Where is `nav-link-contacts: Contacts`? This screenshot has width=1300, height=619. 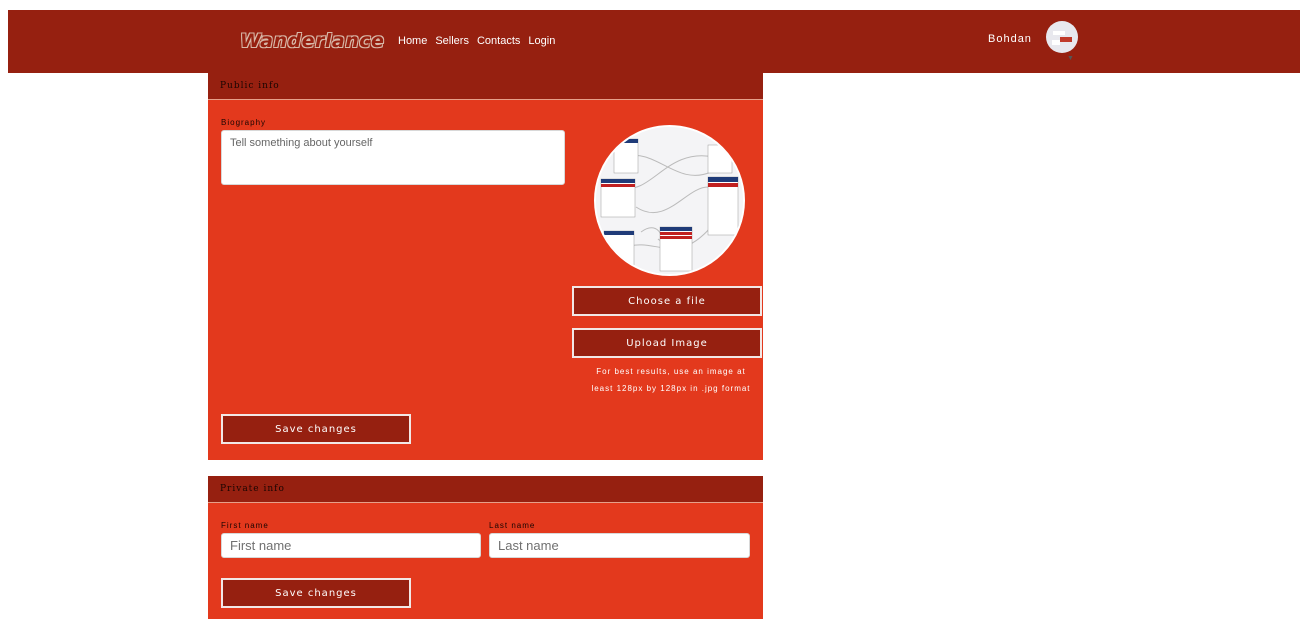 nav-link-contacts: Contacts is located at coordinates (498, 41).